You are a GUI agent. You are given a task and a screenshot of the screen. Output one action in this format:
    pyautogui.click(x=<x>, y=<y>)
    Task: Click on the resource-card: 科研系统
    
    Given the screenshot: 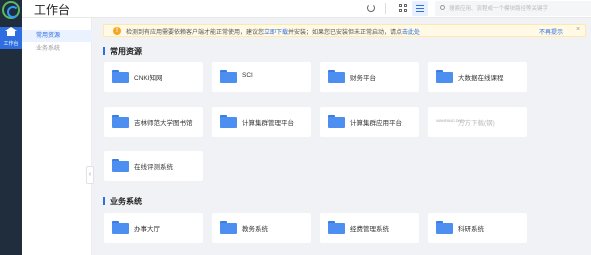 What is the action you would take?
    pyautogui.click(x=477, y=228)
    